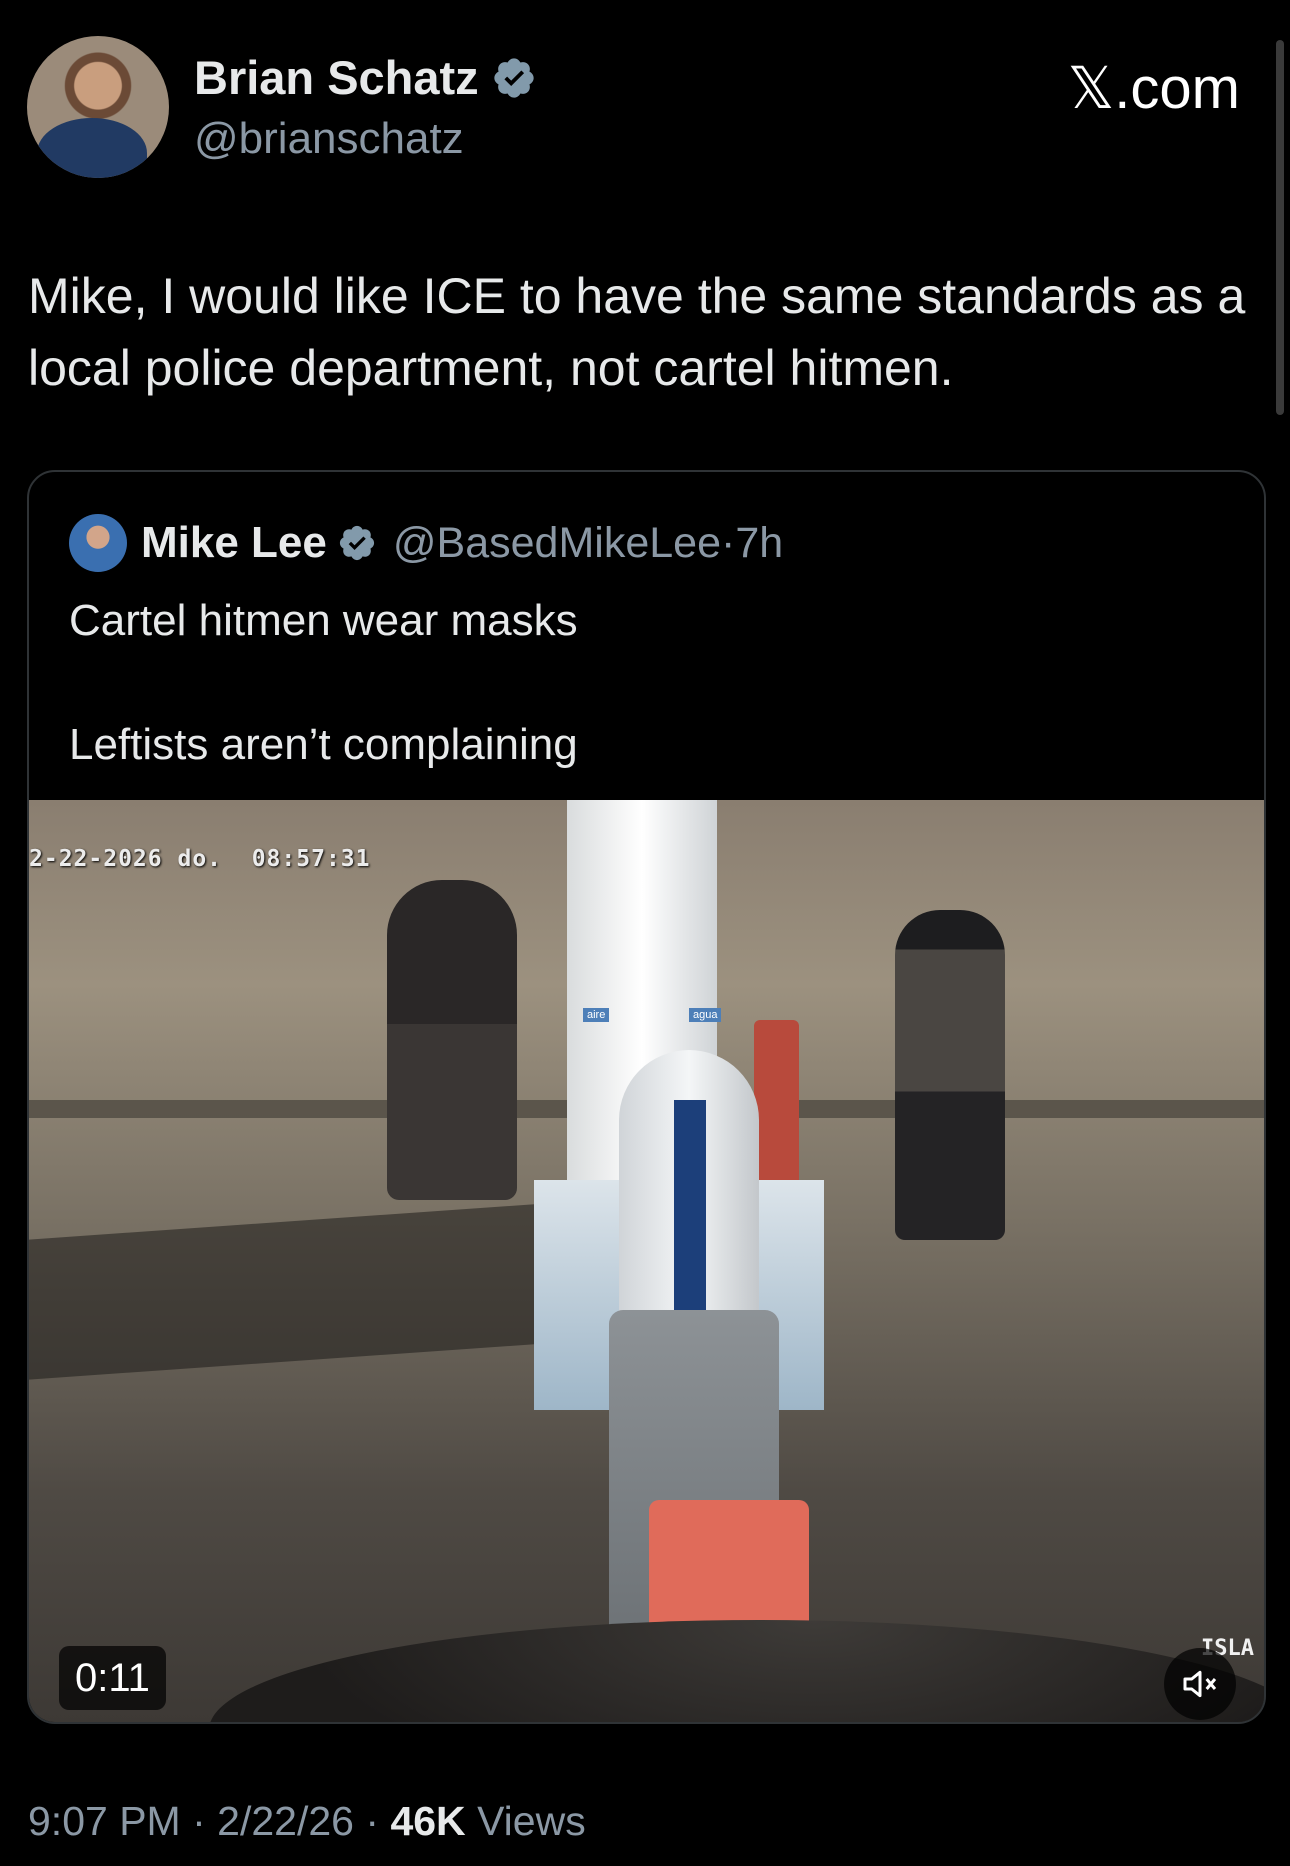 The height and width of the screenshot is (1866, 1290). I want to click on pump-fixture, so click(776, 1110).